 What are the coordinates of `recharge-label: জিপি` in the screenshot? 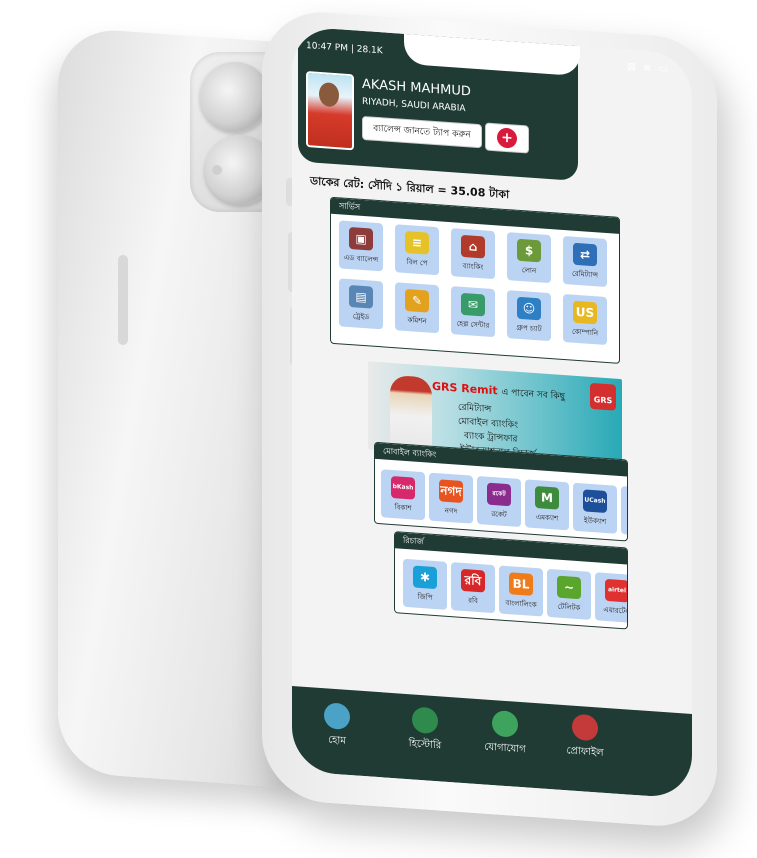 It's located at (425, 597).